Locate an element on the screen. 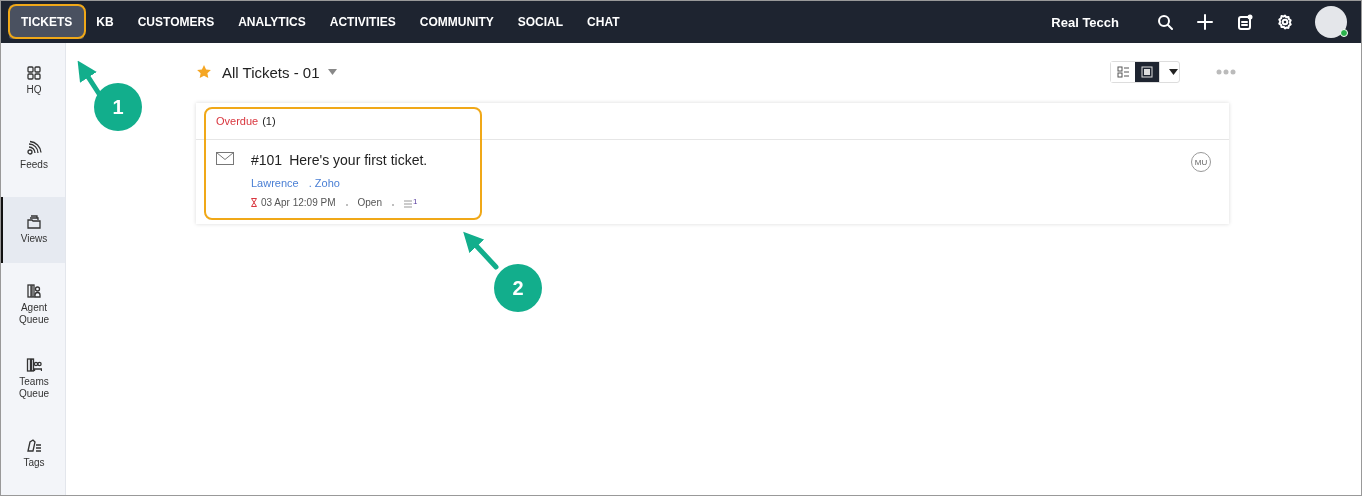 This screenshot has width=1362, height=496. sidebar-item: Agent Queue is located at coordinates (33, 304).